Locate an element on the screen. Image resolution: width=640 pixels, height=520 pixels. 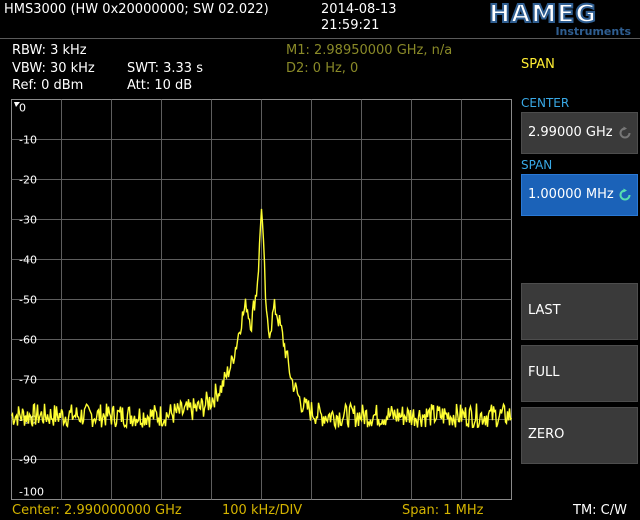
last-span-button: LAST is located at coordinates (579, 311).